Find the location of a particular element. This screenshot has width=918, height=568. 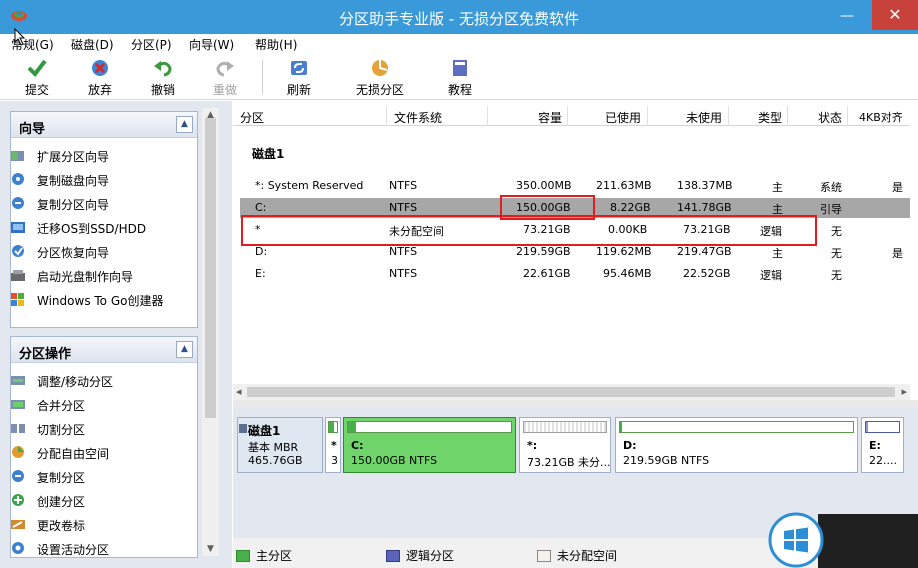

window-title: 分区助手专业版 - 无损分区免费软件 is located at coordinates (459, 19).